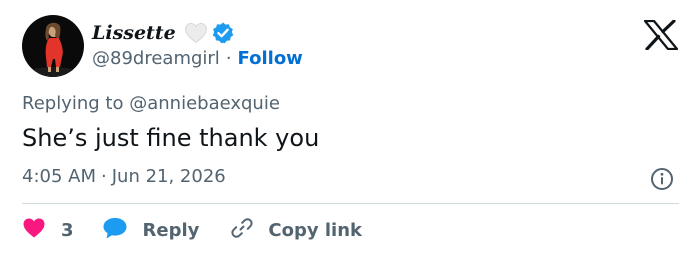  Describe the element at coordinates (315, 230) in the screenshot. I see `copy-link-label: Copy link` at that location.